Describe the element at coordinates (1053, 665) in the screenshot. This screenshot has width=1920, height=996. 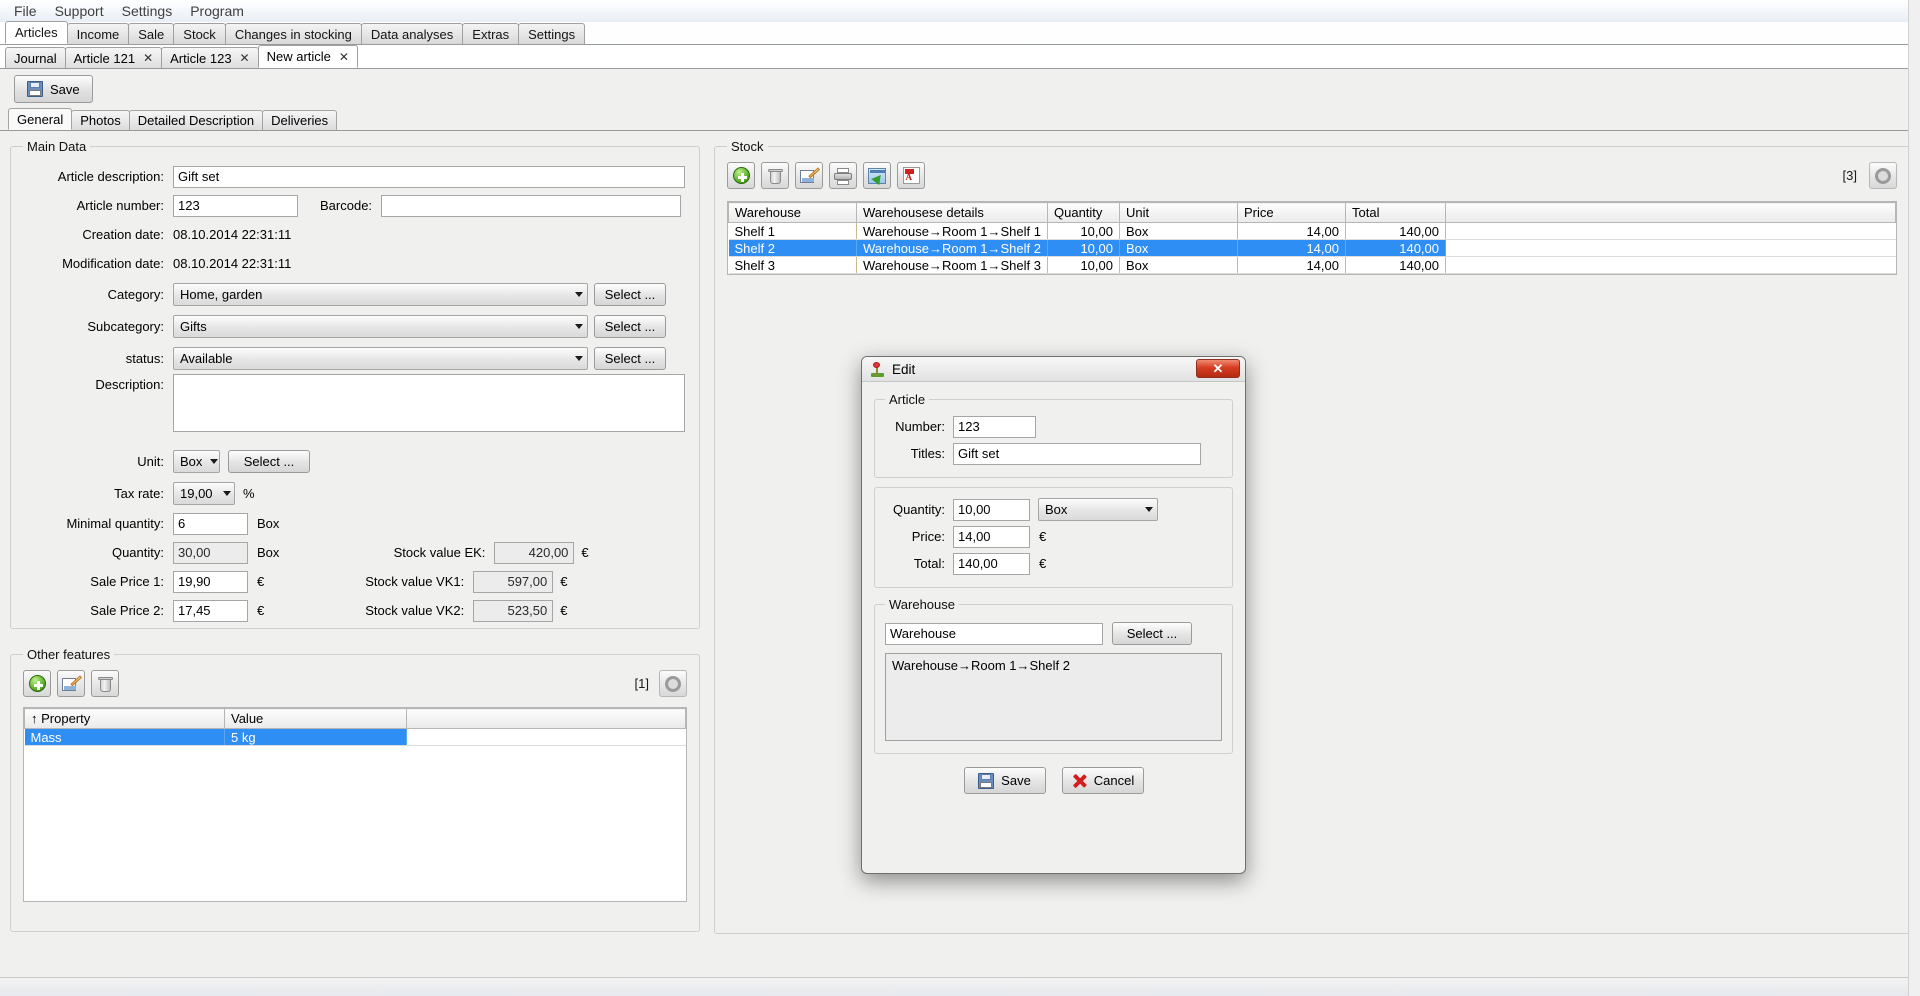
I see `list-item: Warehouse→Room 1→Shelf 2` at that location.